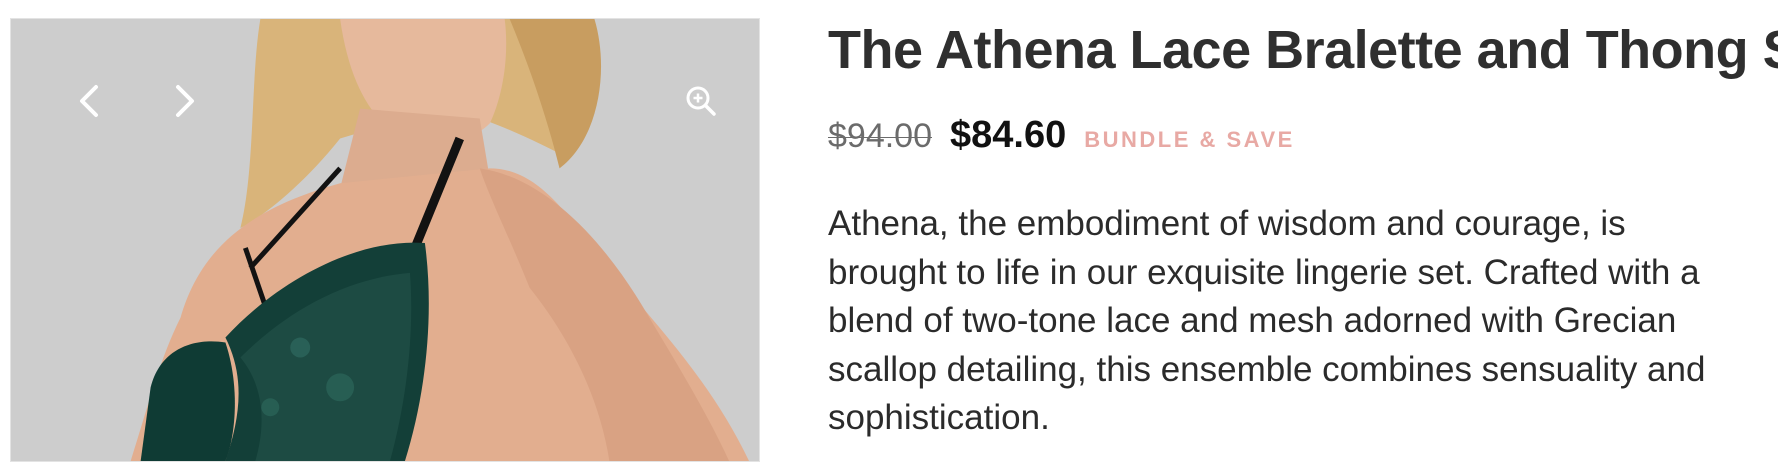 This screenshot has width=1778, height=462. I want to click on bundle-badge: BUNDLE & SAVE, so click(1189, 139).